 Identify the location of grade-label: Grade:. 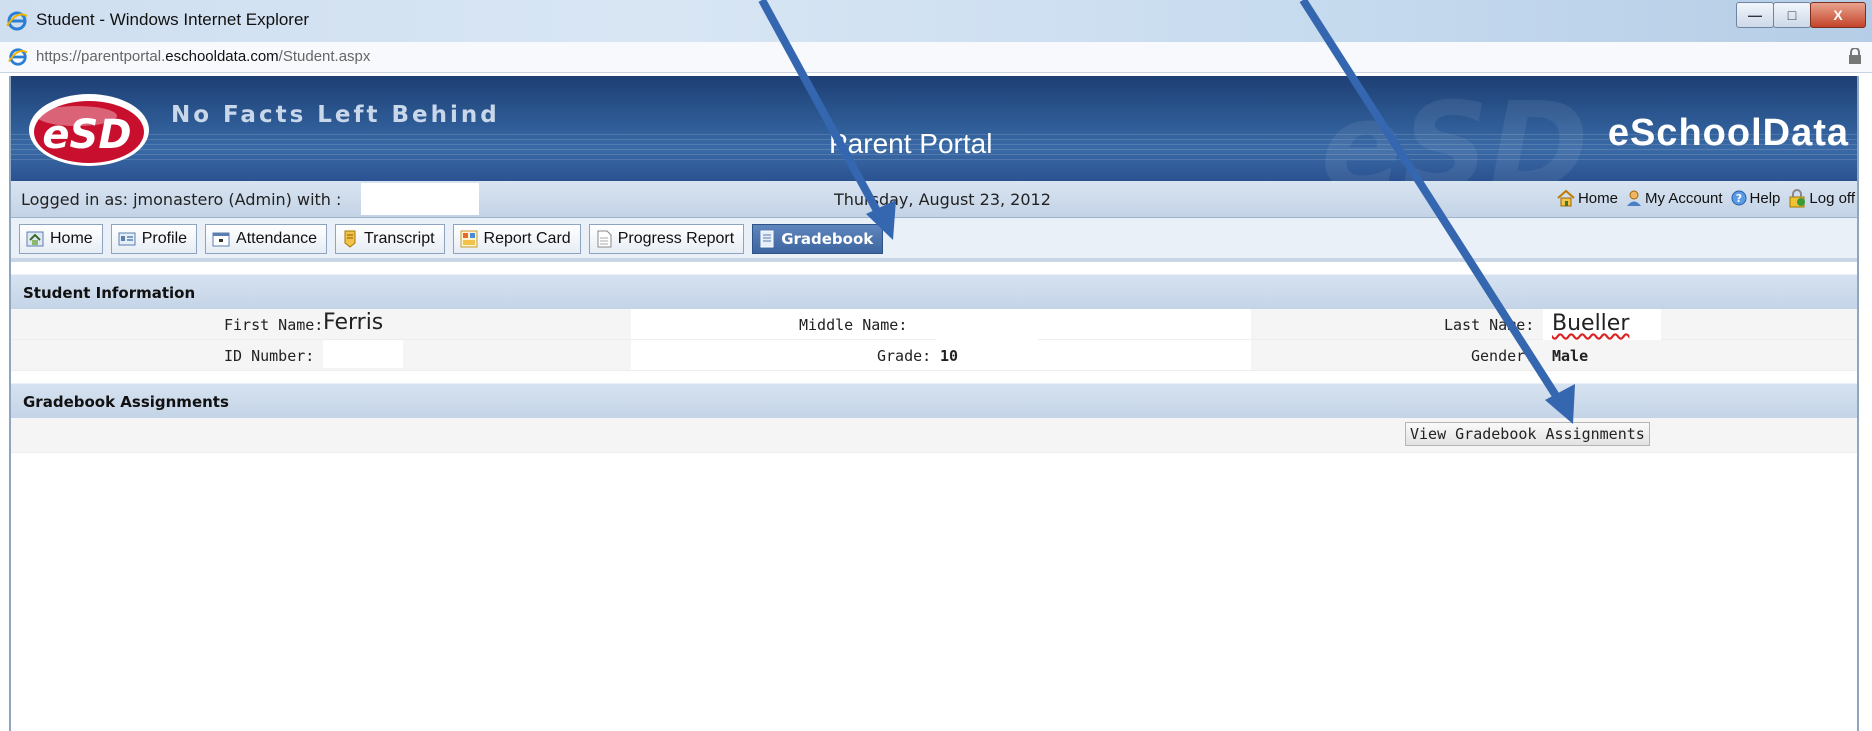
(904, 356).